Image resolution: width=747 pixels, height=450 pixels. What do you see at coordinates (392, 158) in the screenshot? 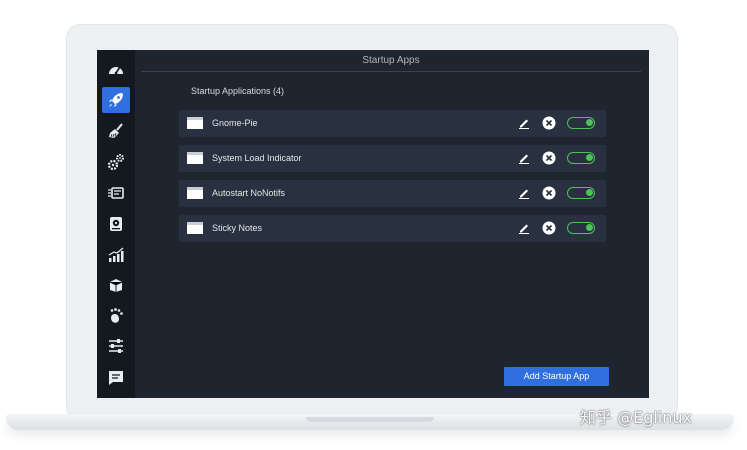
I see `app-row: System Load Indicator` at bounding box center [392, 158].